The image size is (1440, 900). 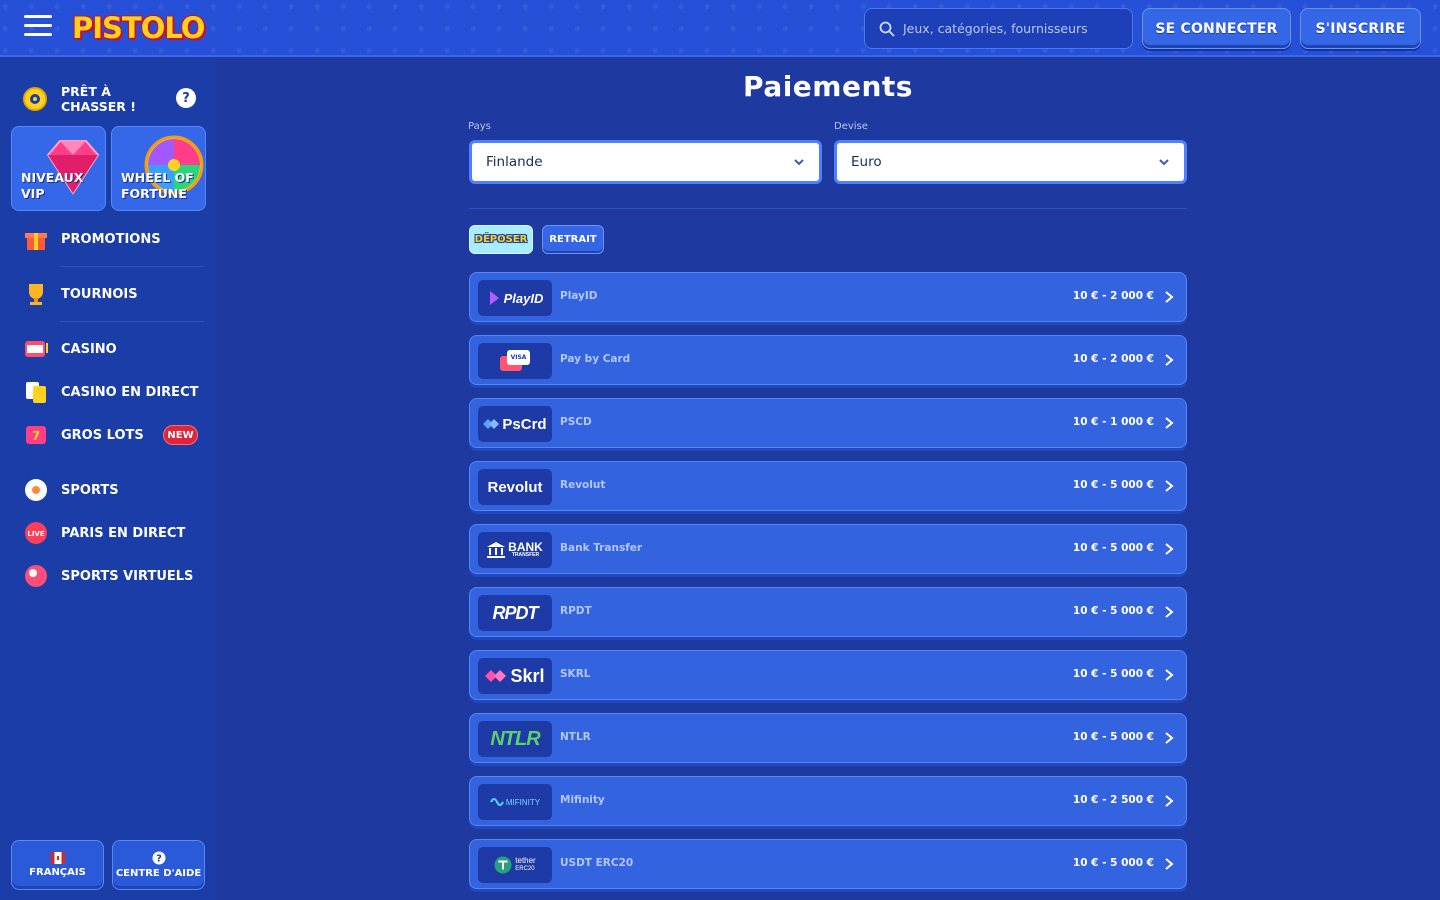 I want to click on payment-method-name: PSCD, so click(x=576, y=422).